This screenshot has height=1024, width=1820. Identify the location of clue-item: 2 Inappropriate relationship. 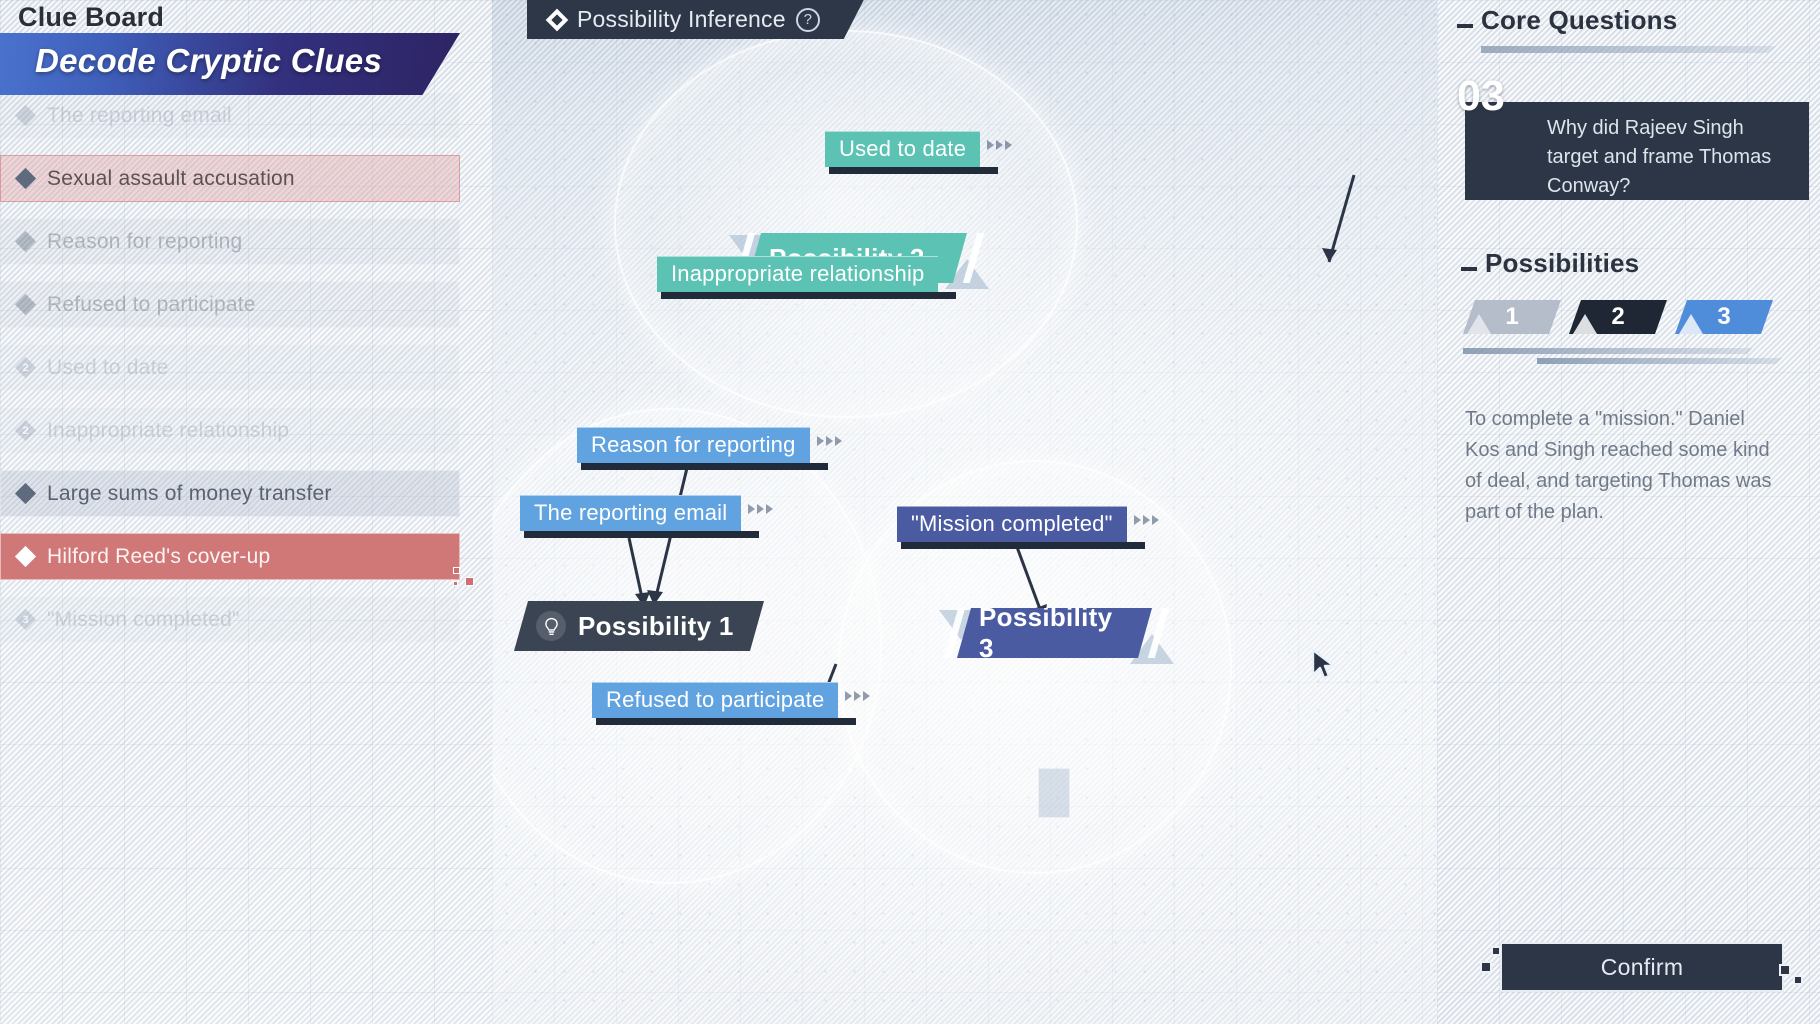
(230, 430).